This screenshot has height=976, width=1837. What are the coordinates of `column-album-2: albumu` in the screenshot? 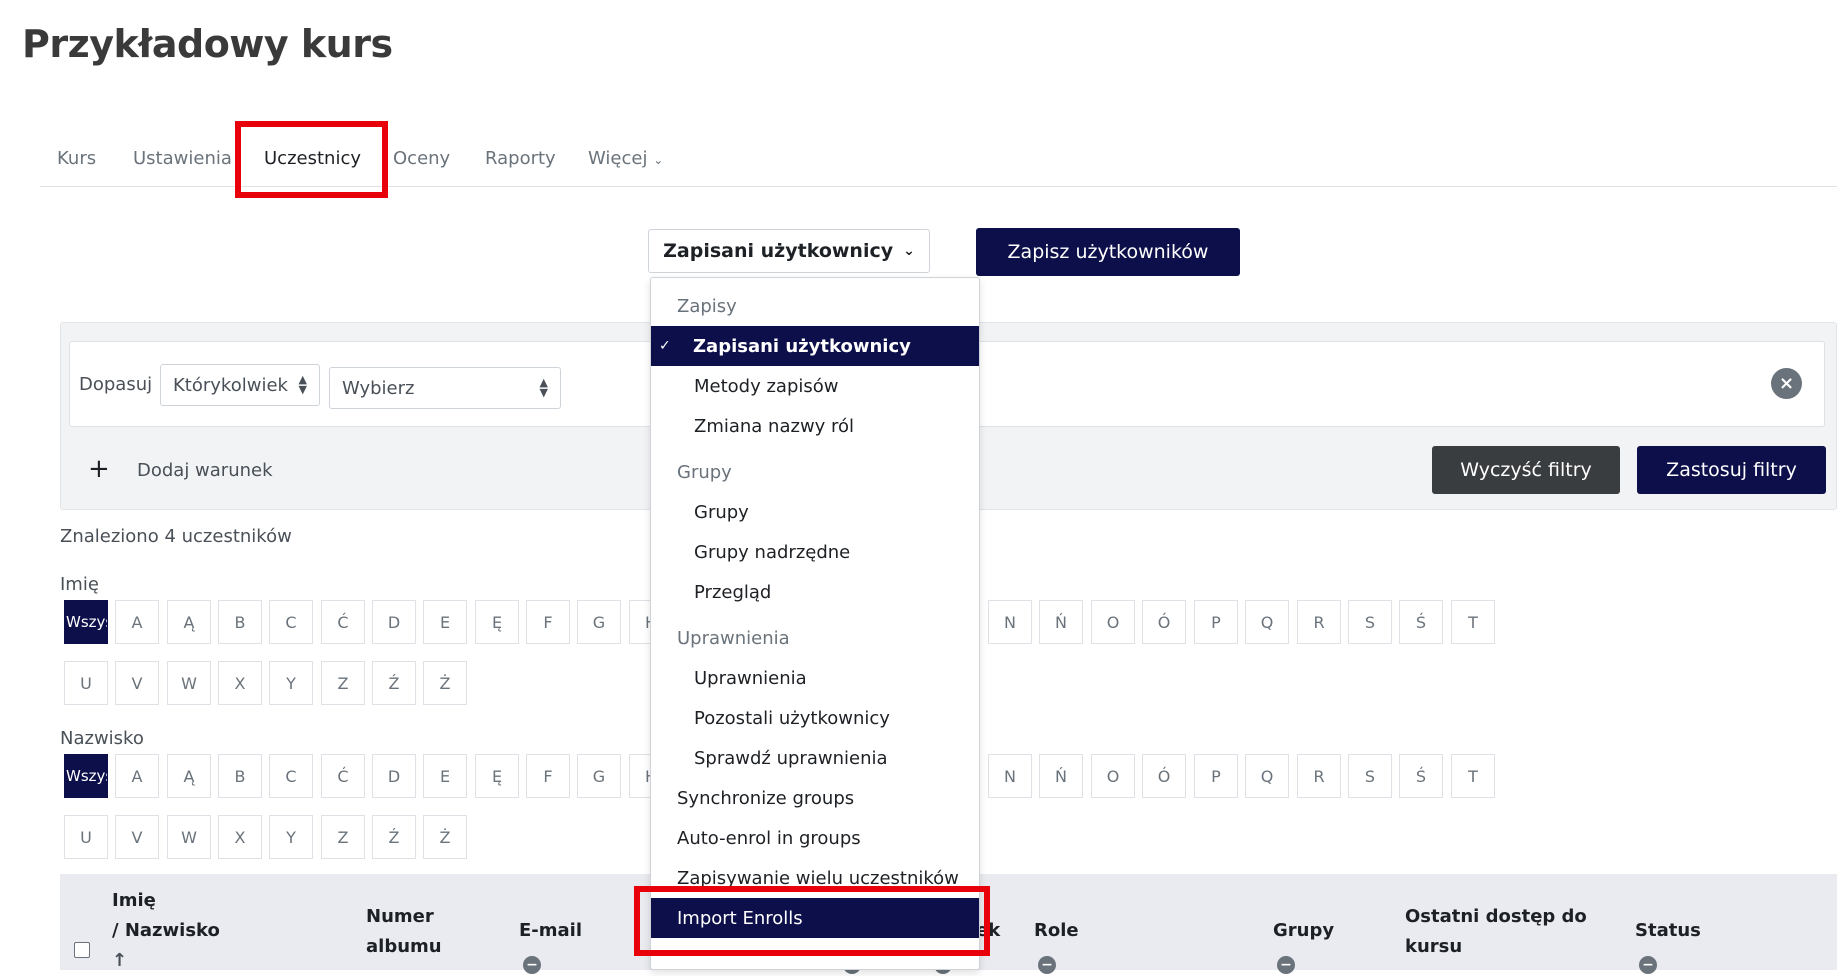 It's located at (404, 947).